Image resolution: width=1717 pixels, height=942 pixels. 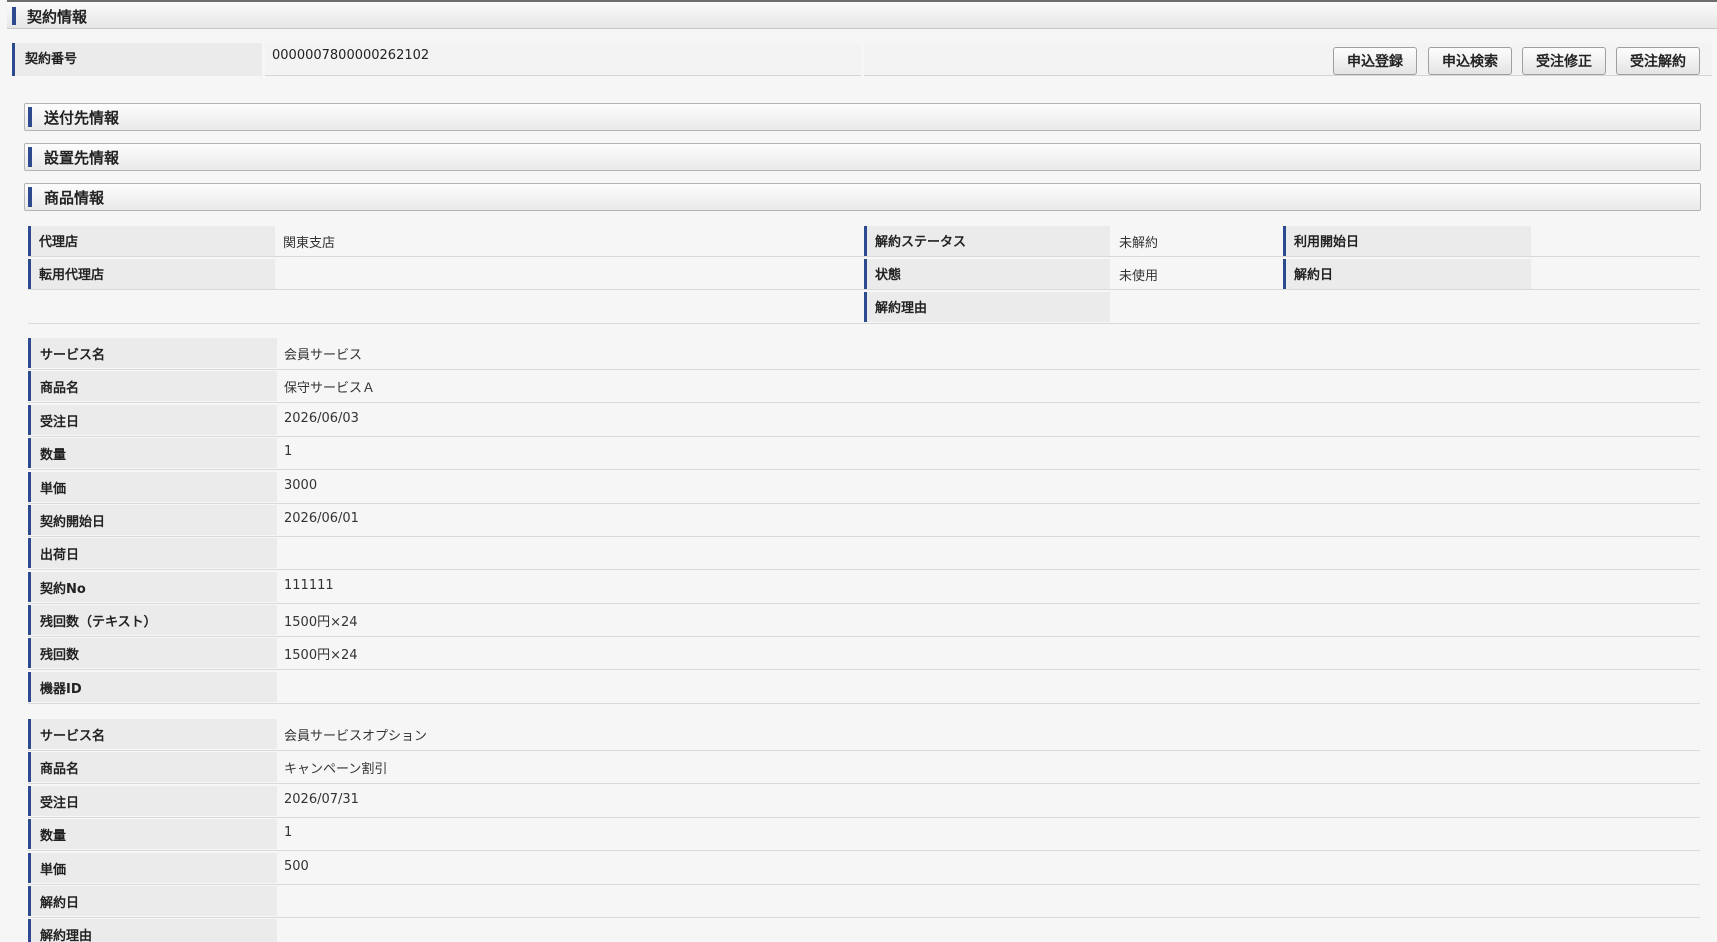 What do you see at coordinates (14, 16) in the screenshot?
I see `header-accent-bar` at bounding box center [14, 16].